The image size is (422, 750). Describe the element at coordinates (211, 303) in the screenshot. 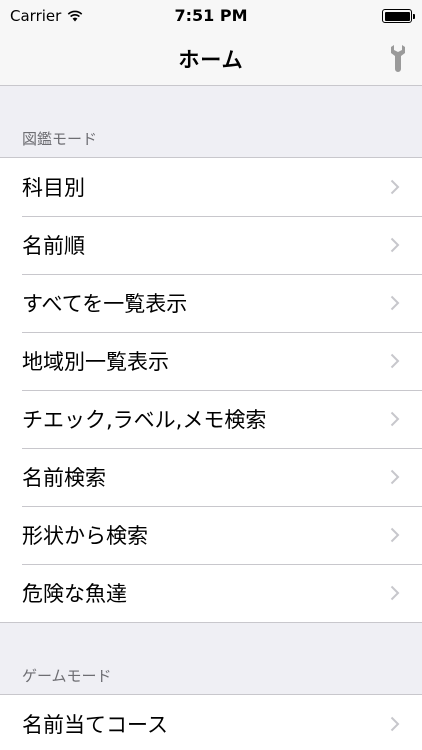

I see `list-item-show-all: すべてを一覧表示` at that location.